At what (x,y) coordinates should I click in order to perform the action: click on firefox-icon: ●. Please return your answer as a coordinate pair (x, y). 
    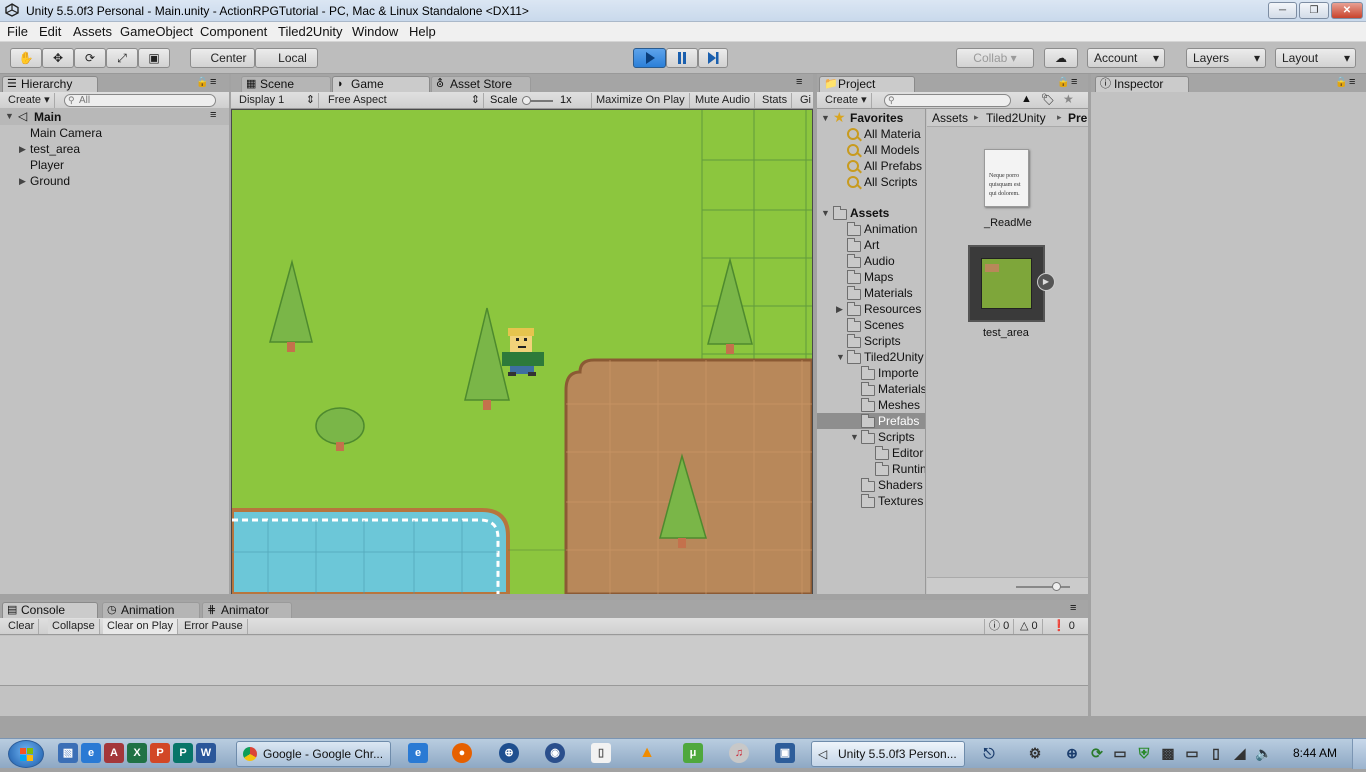
    Looking at the image, I should click on (462, 753).